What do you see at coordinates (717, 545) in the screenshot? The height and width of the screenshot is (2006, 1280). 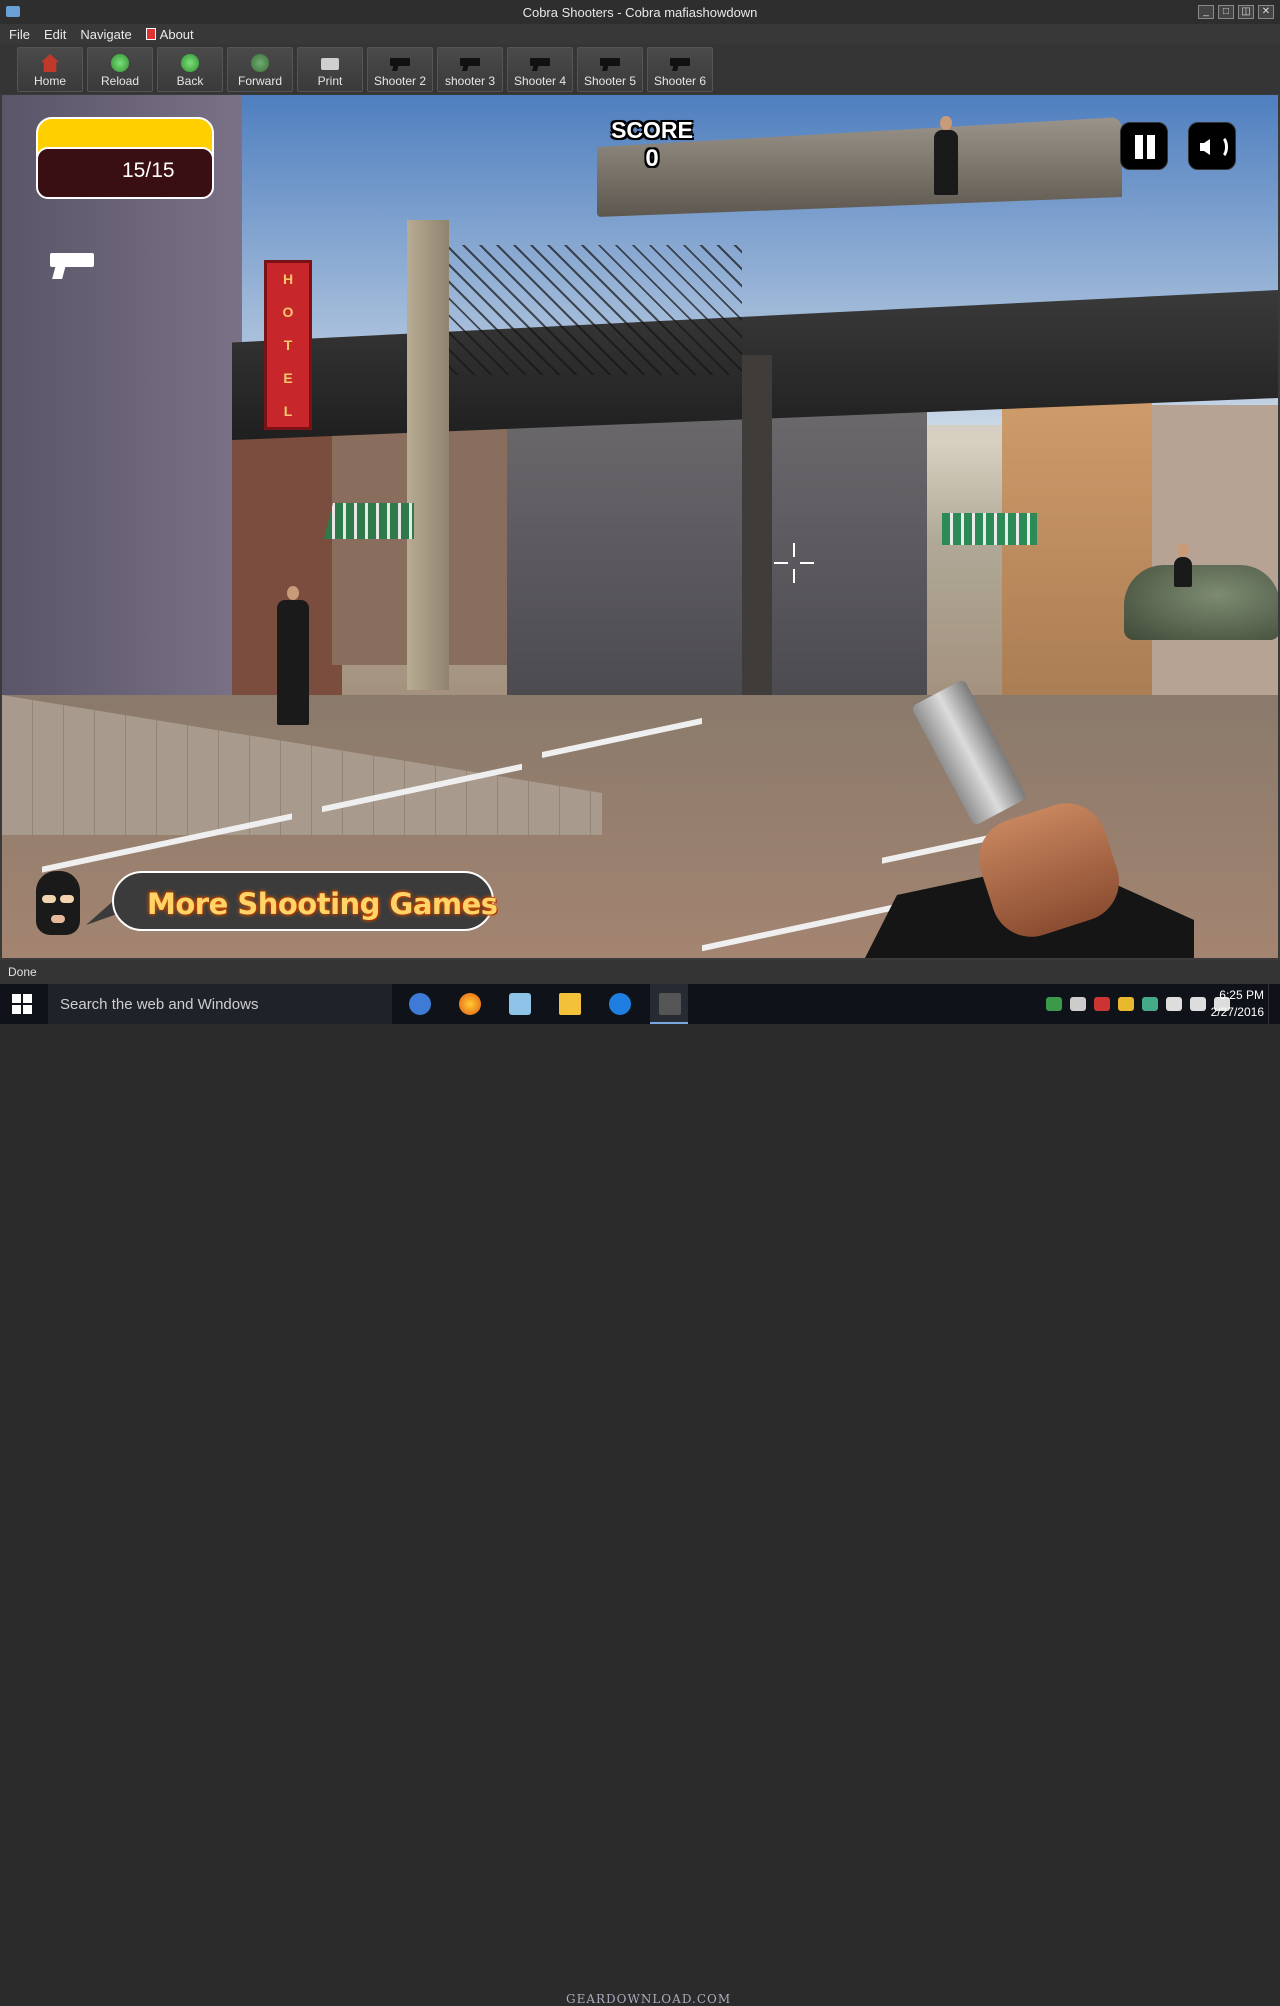 I see `building-gray` at bounding box center [717, 545].